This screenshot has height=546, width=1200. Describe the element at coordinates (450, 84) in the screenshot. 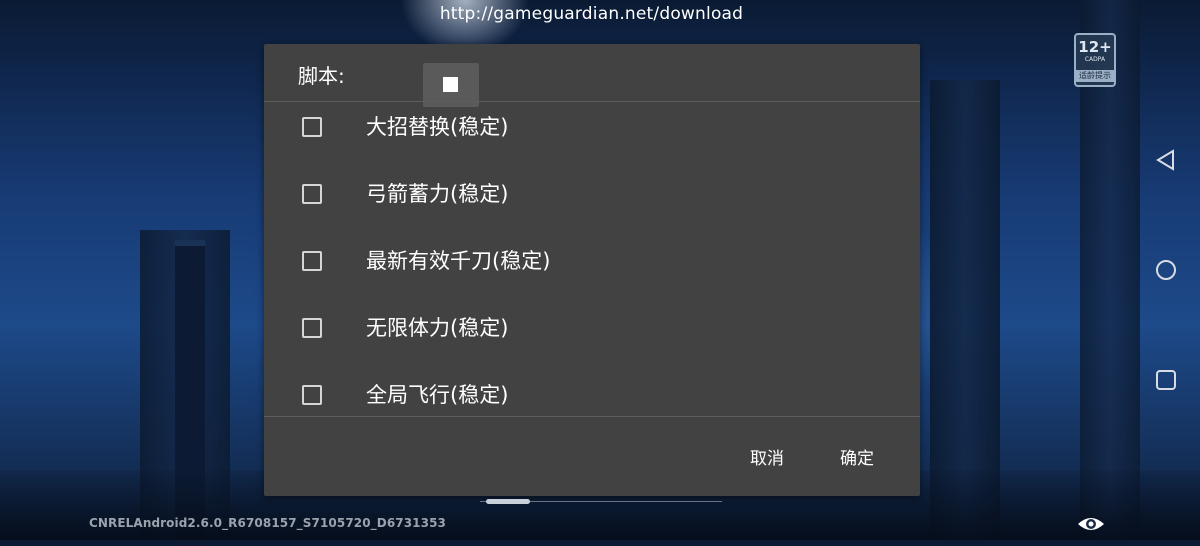

I see `stop-icon` at that location.